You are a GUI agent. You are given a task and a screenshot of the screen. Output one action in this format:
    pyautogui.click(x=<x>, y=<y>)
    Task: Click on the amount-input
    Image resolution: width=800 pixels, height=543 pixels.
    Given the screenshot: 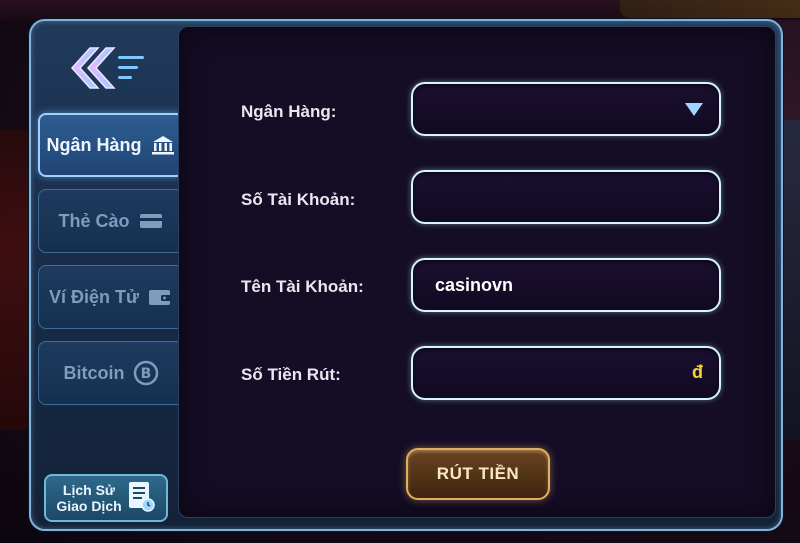 What is the action you would take?
    pyautogui.click(x=566, y=373)
    